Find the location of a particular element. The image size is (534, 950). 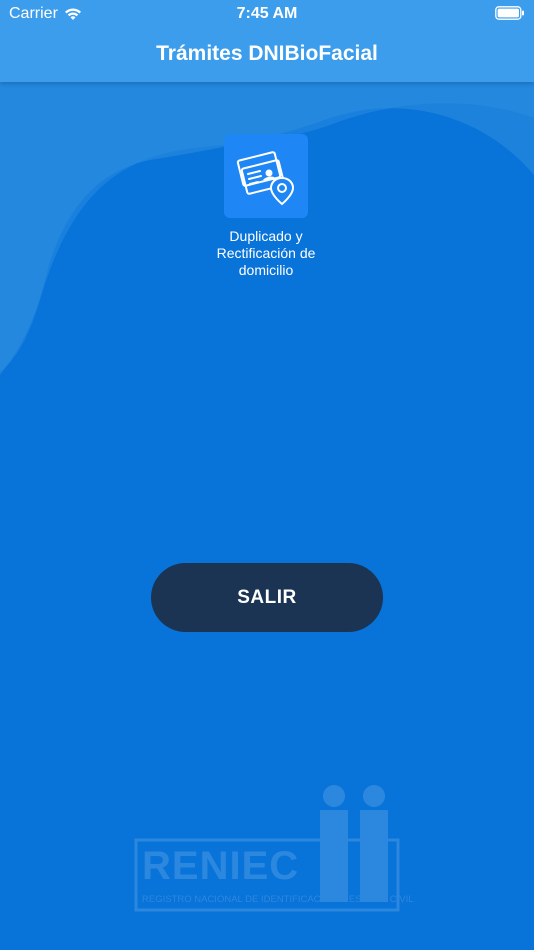

status-time: 7:45 AM is located at coordinates (267, 13).